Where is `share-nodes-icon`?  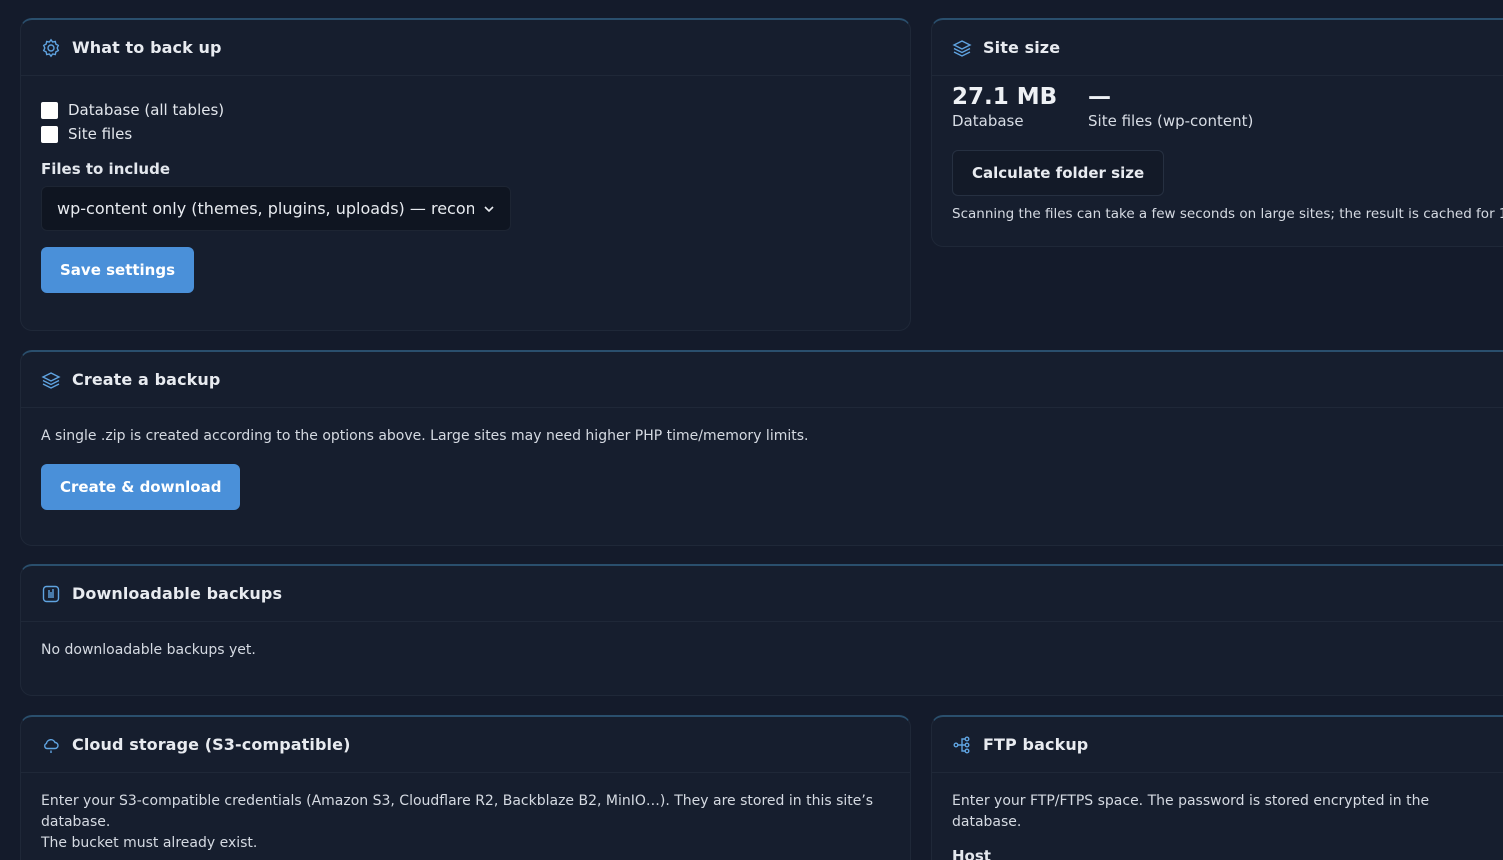
share-nodes-icon is located at coordinates (962, 745).